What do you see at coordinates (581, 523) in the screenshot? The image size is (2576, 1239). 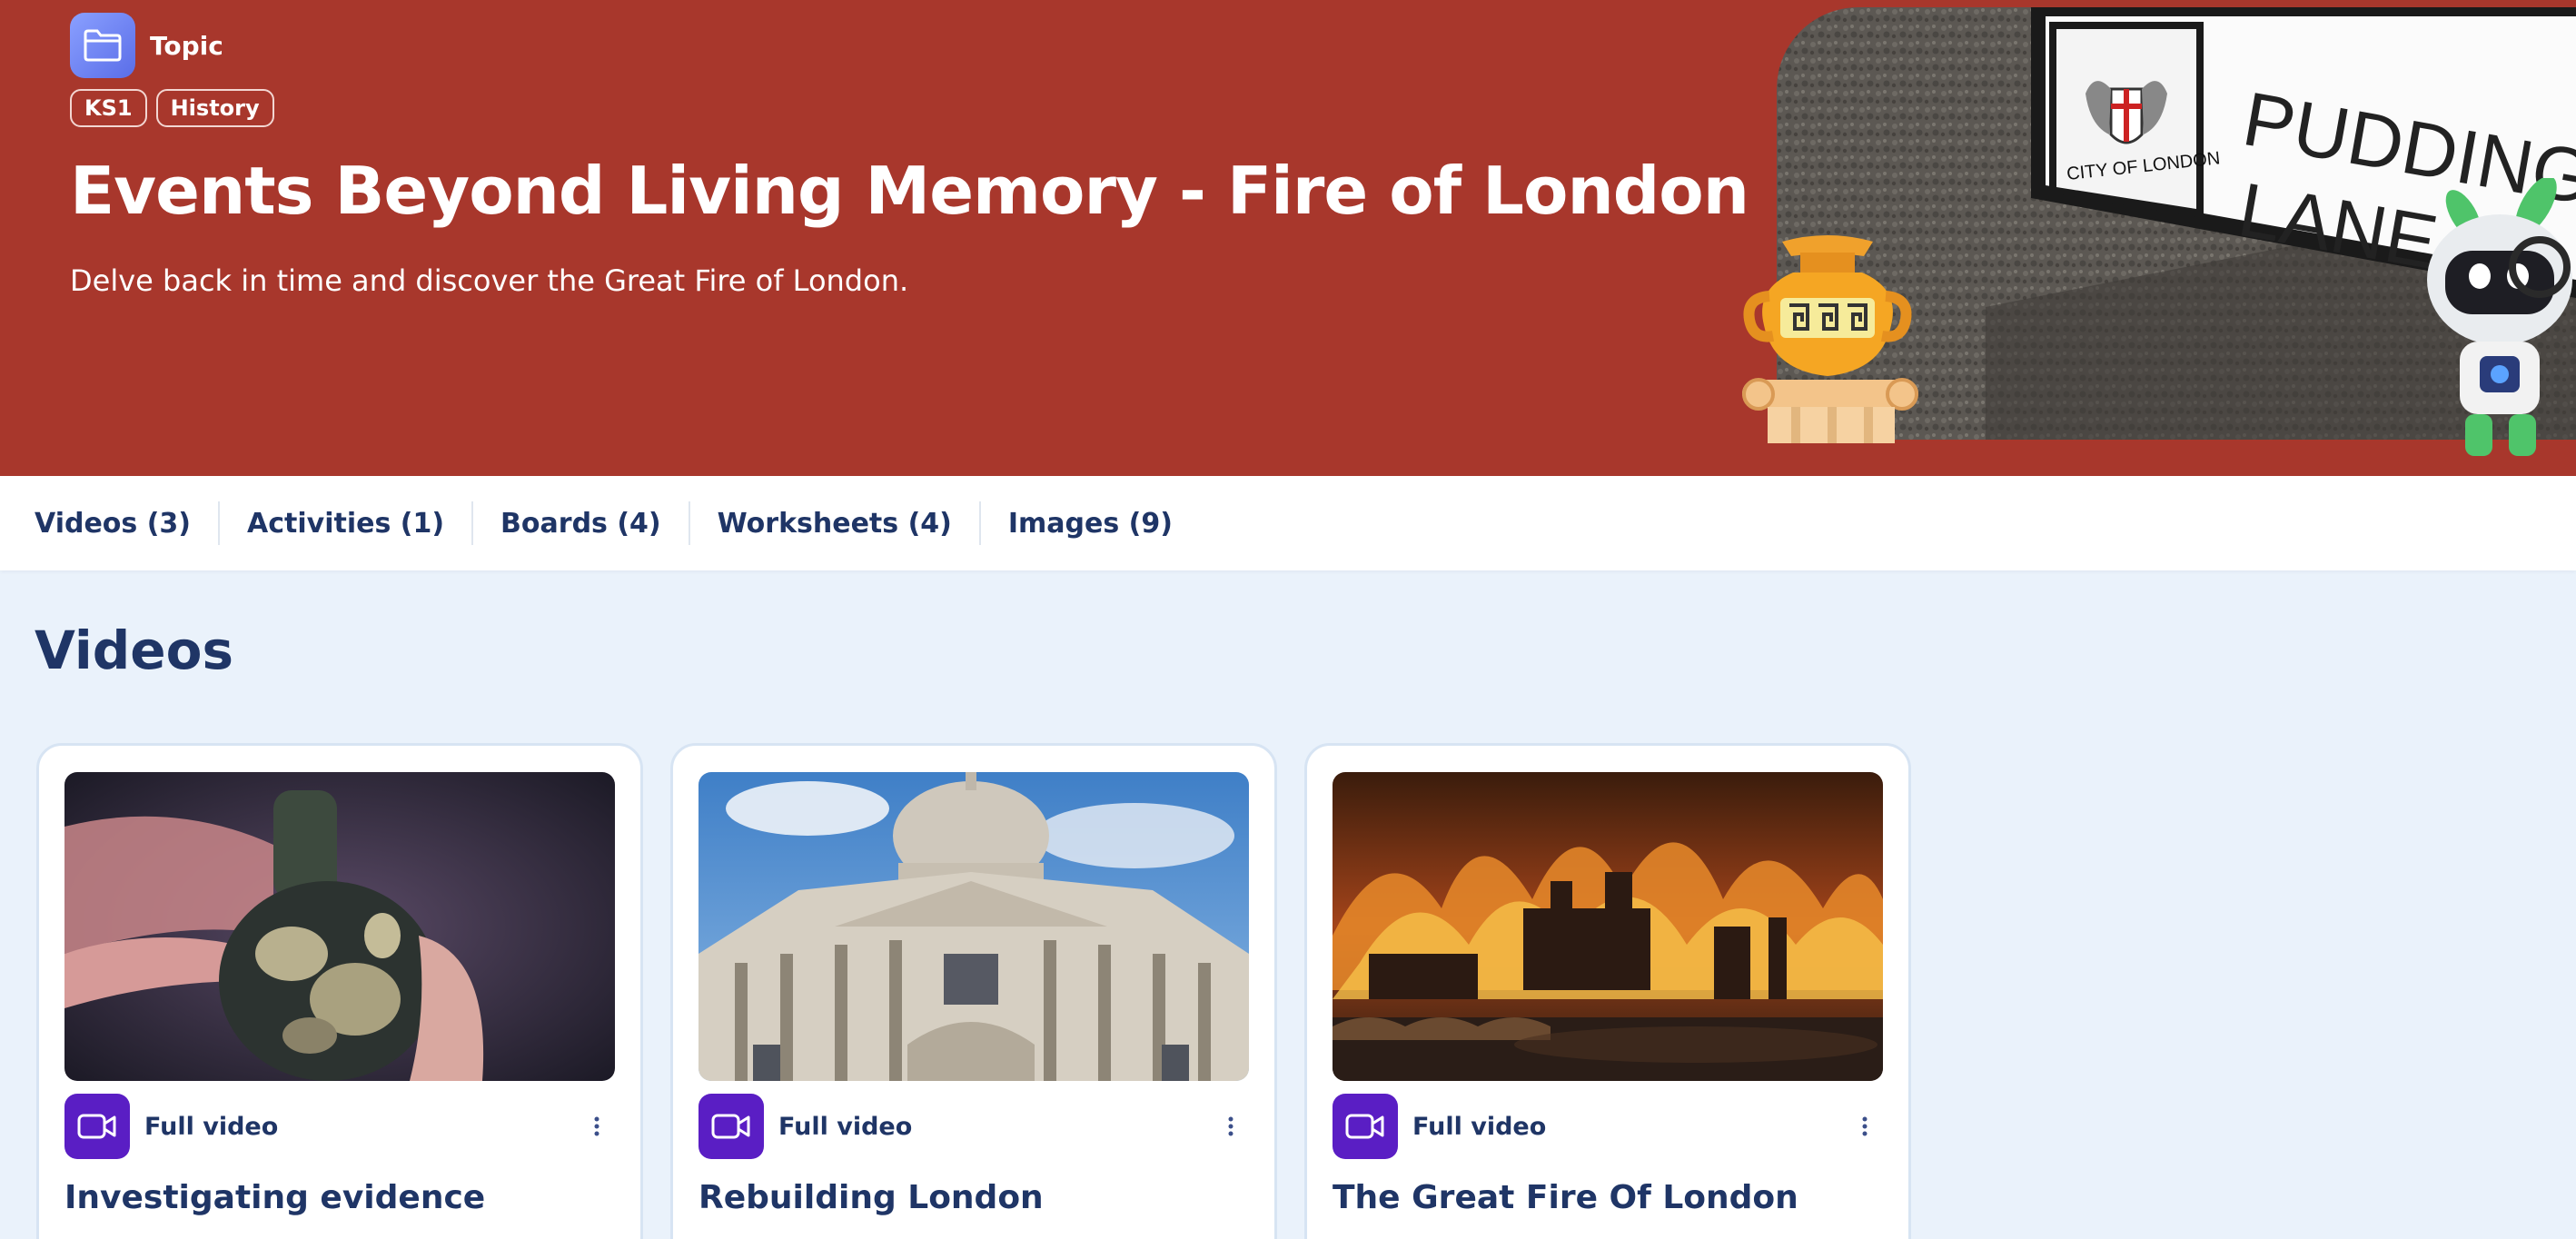 I see `tab-boards: Boards (4)` at bounding box center [581, 523].